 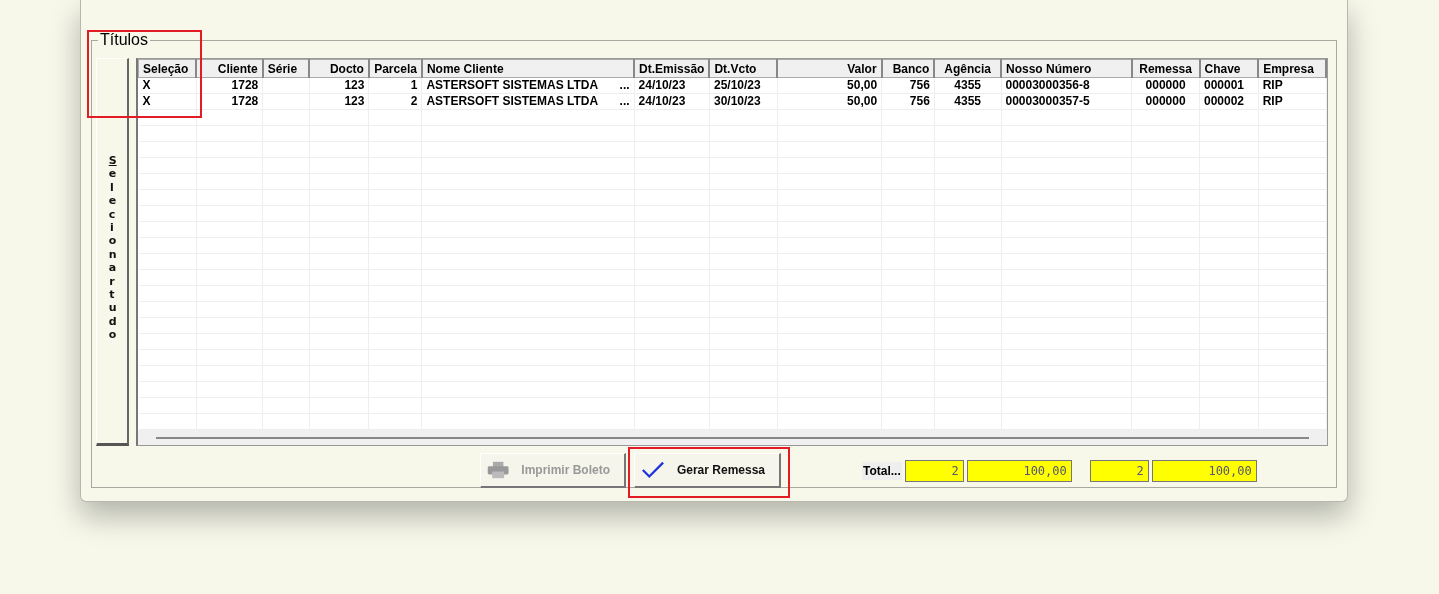 What do you see at coordinates (1066, 101) in the screenshot?
I see `table-cell: 00003000357-5` at bounding box center [1066, 101].